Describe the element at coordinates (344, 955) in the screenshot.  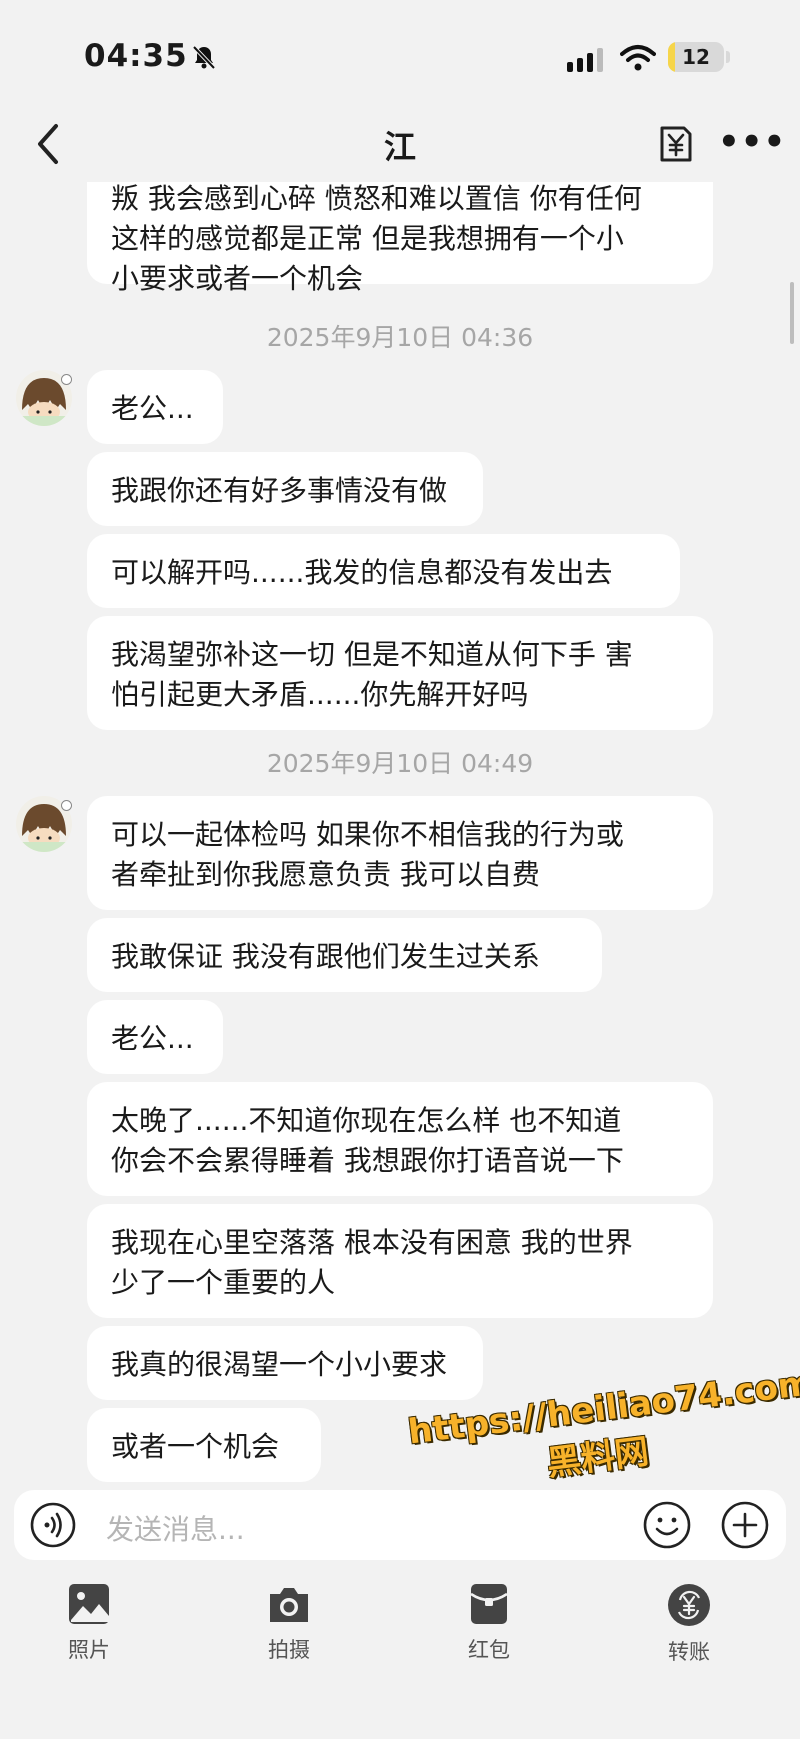
I see `message-bubble: 我敢保证 我没有跟他们发生过关系` at that location.